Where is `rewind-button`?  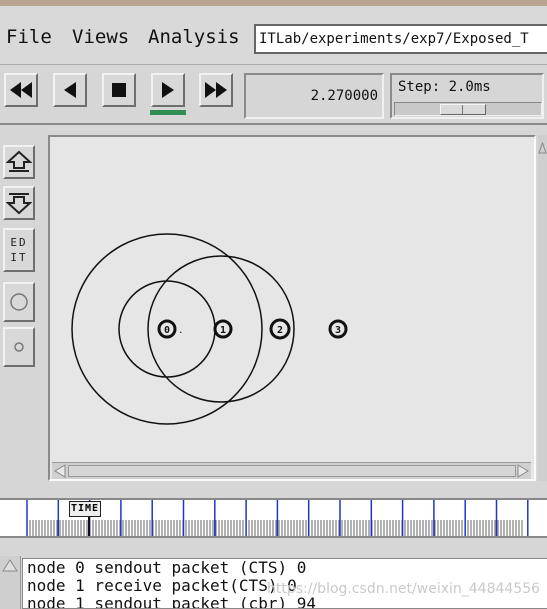 rewind-button is located at coordinates (21, 90).